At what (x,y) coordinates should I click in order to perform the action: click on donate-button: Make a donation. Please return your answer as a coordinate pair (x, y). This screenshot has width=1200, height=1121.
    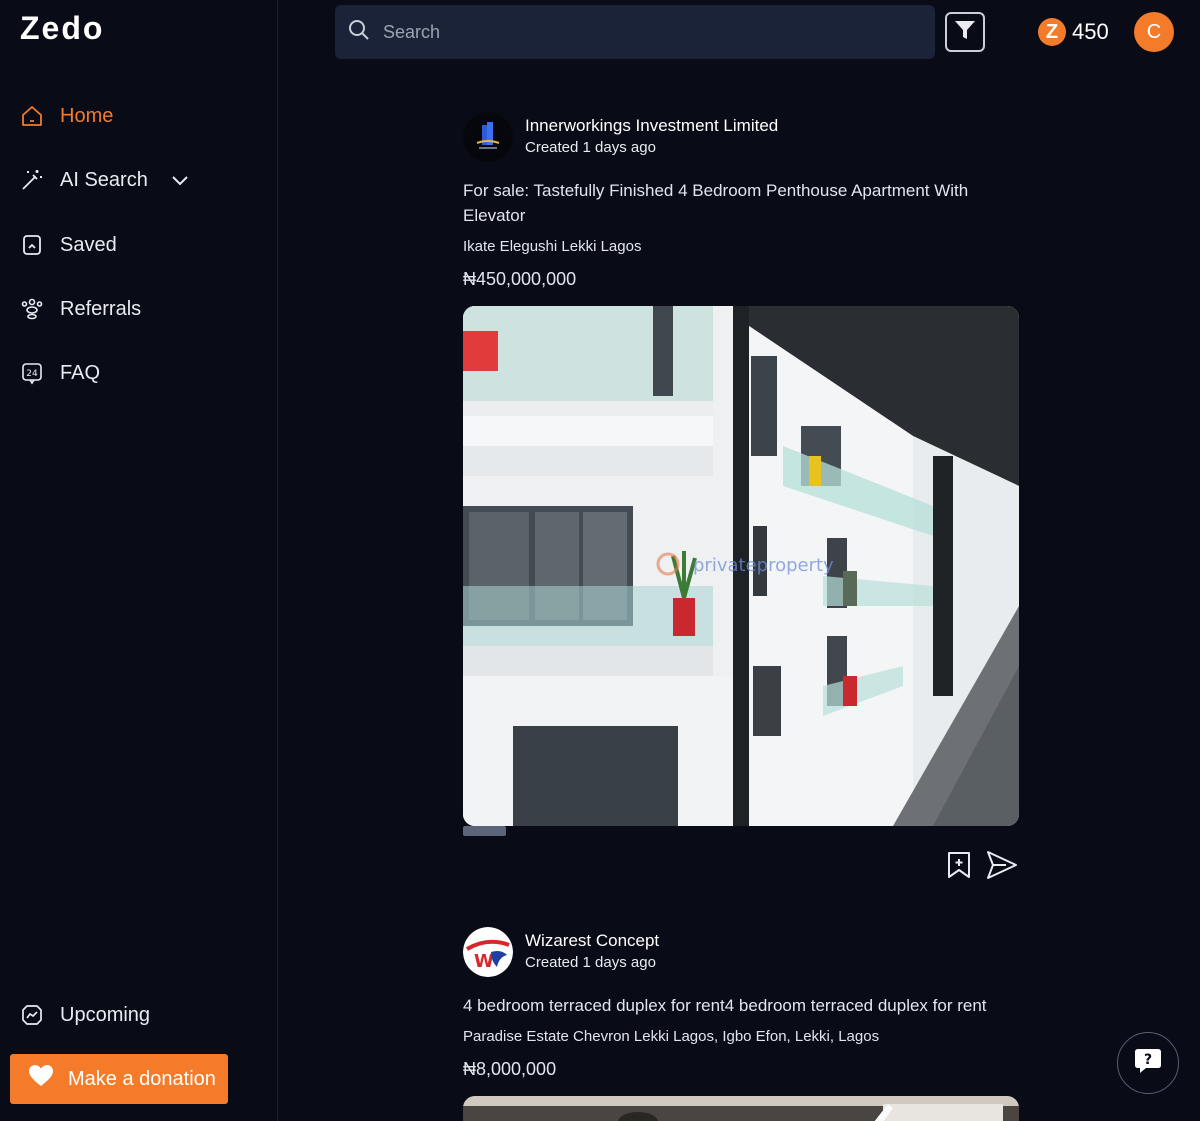
    Looking at the image, I should click on (119, 1079).